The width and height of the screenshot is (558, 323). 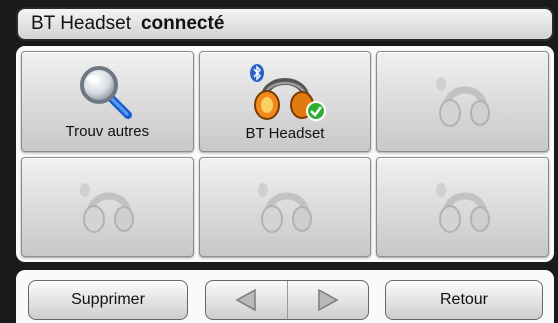 I want to click on previous-page-button, so click(x=246, y=300).